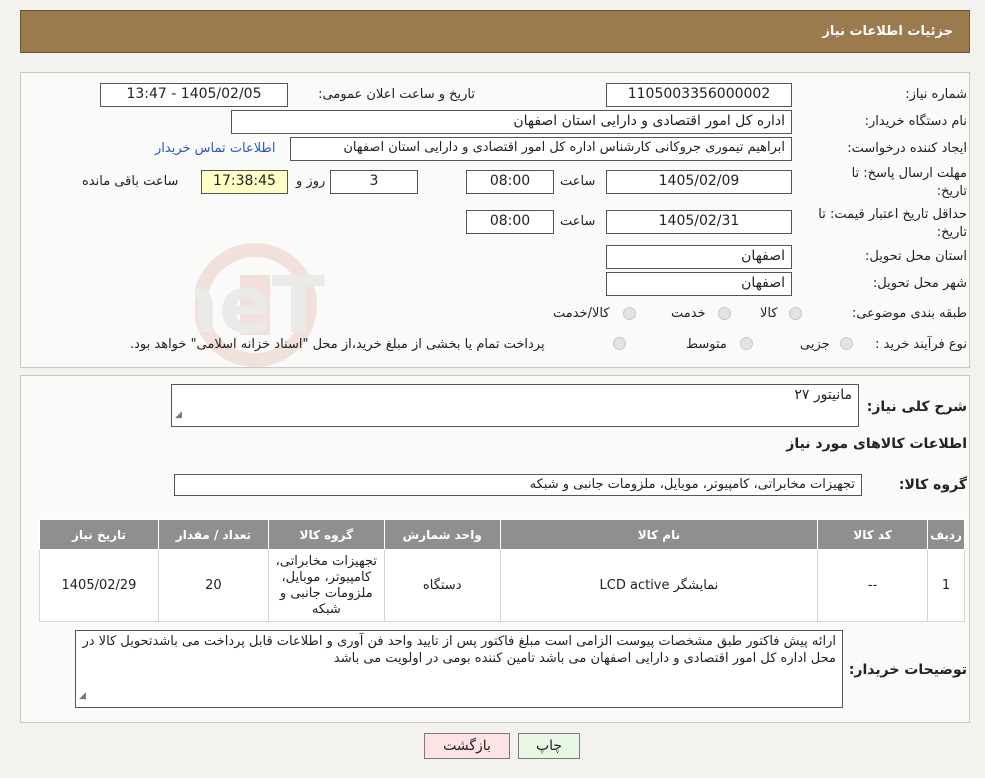 Image resolution: width=985 pixels, height=778 pixels. What do you see at coordinates (932, 485) in the screenshot?
I see `group-label: گروه کالا:` at bounding box center [932, 485].